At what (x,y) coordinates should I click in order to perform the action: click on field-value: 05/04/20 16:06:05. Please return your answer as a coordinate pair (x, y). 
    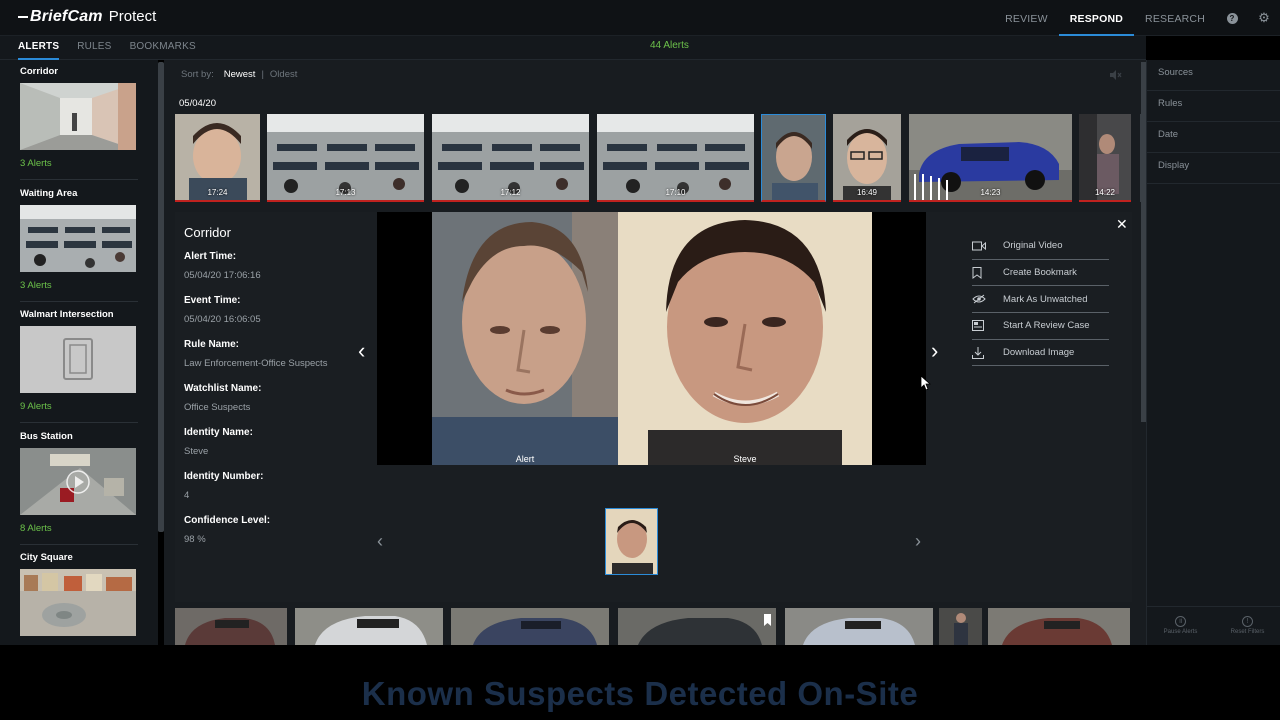
    Looking at the image, I should click on (222, 319).